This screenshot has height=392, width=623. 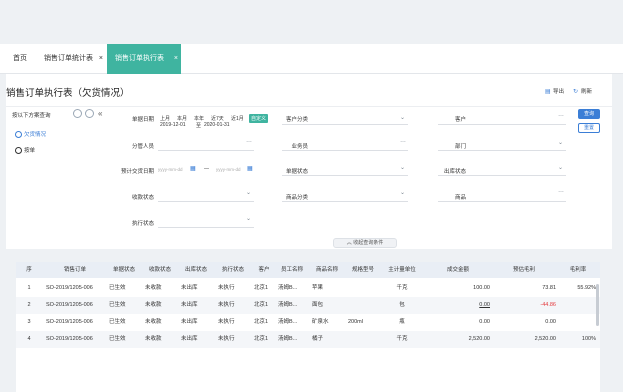 What do you see at coordinates (524, 270) in the screenshot?
I see `column-header: 预估毛利` at bounding box center [524, 270].